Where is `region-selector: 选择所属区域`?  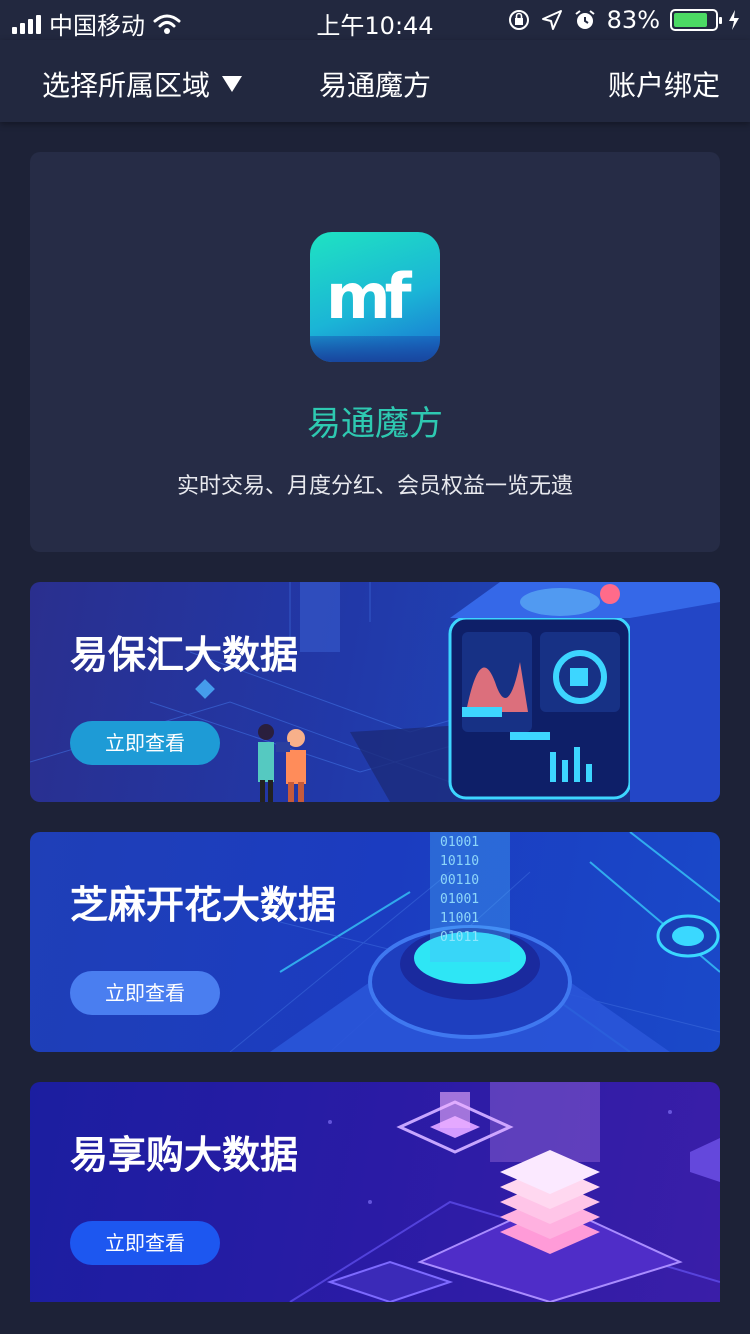 region-selector: 选择所属区域 is located at coordinates (142, 84).